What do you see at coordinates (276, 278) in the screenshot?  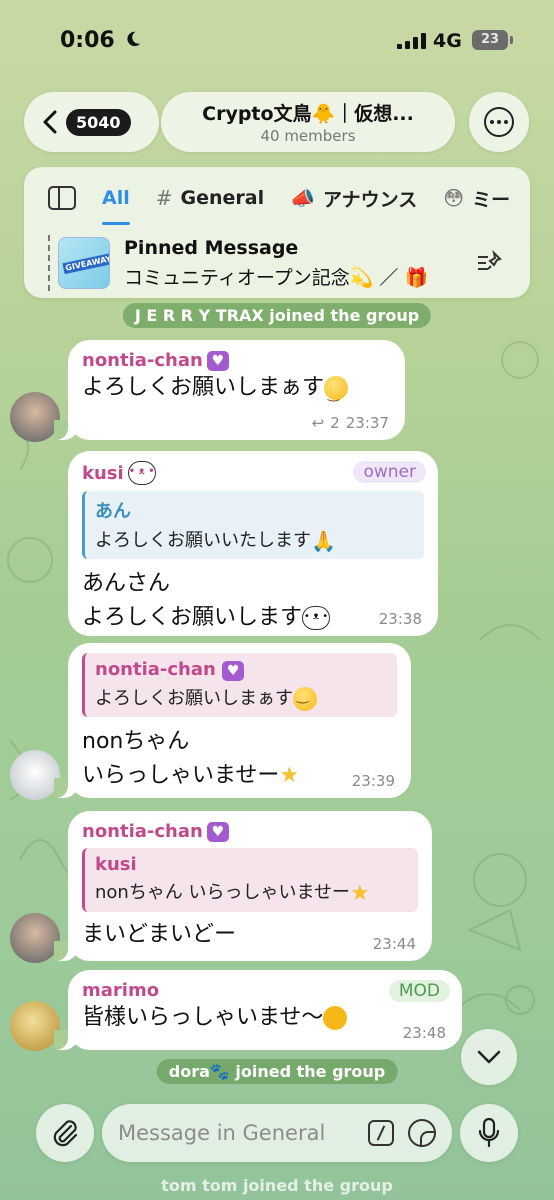 I see `pinned-text: コミュニティオープン記念💫 ／ 🎁` at bounding box center [276, 278].